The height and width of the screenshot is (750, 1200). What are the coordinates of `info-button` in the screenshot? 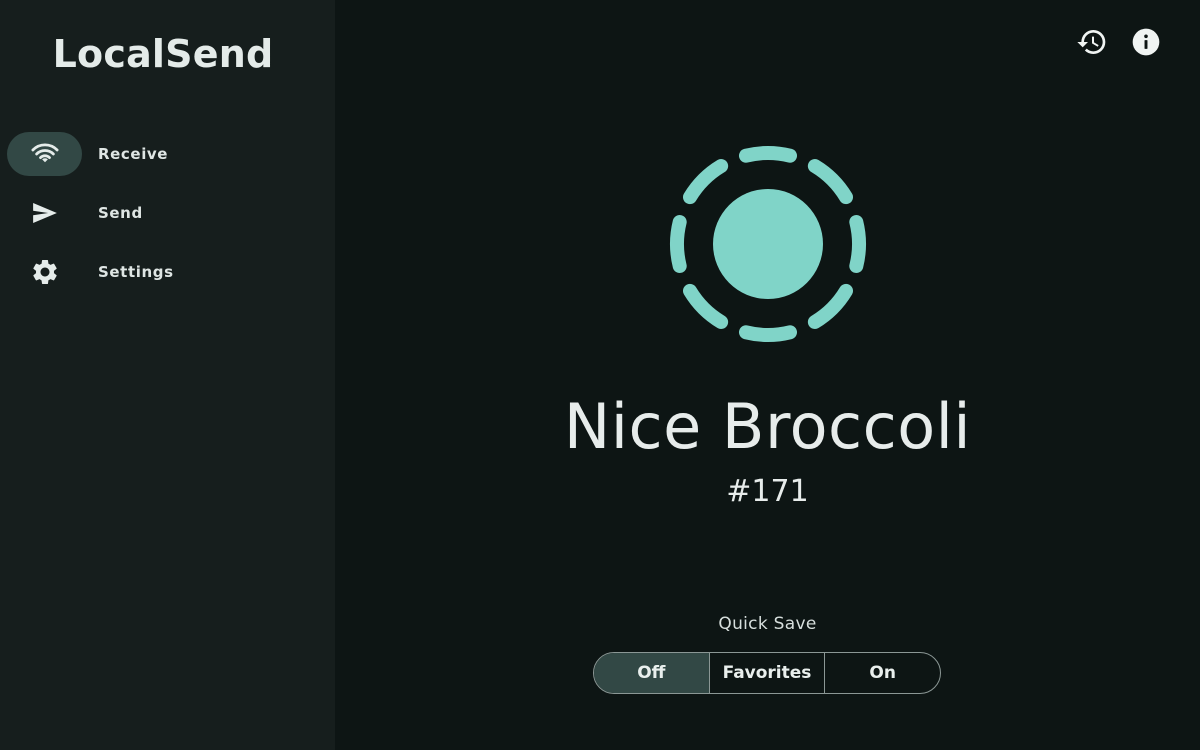 It's located at (1146, 42).